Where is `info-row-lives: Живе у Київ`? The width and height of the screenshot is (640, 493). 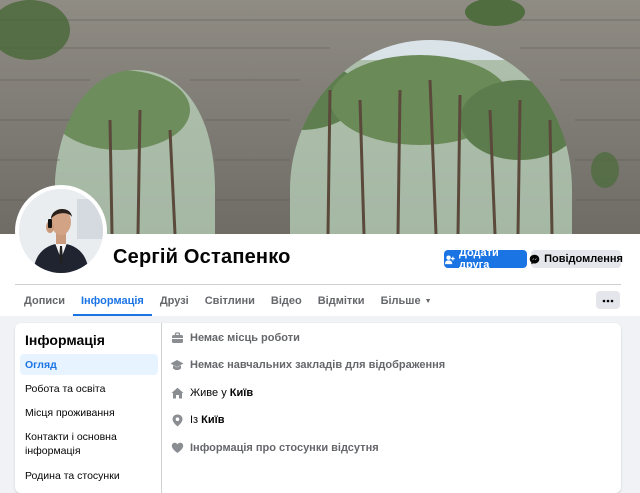 info-row-lives: Живе у Київ is located at coordinates (211, 393).